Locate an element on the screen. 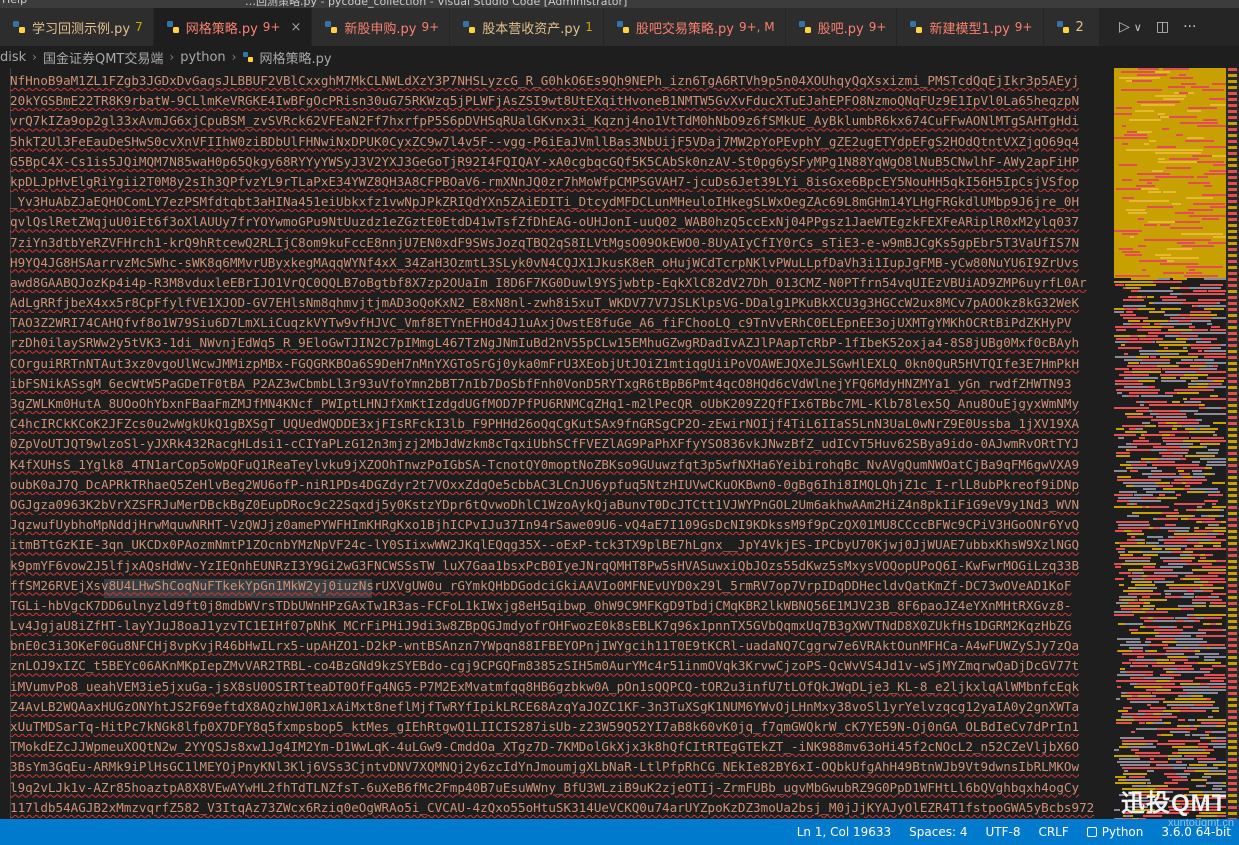  tab-7: 2 is located at coordinates (1071, 27).